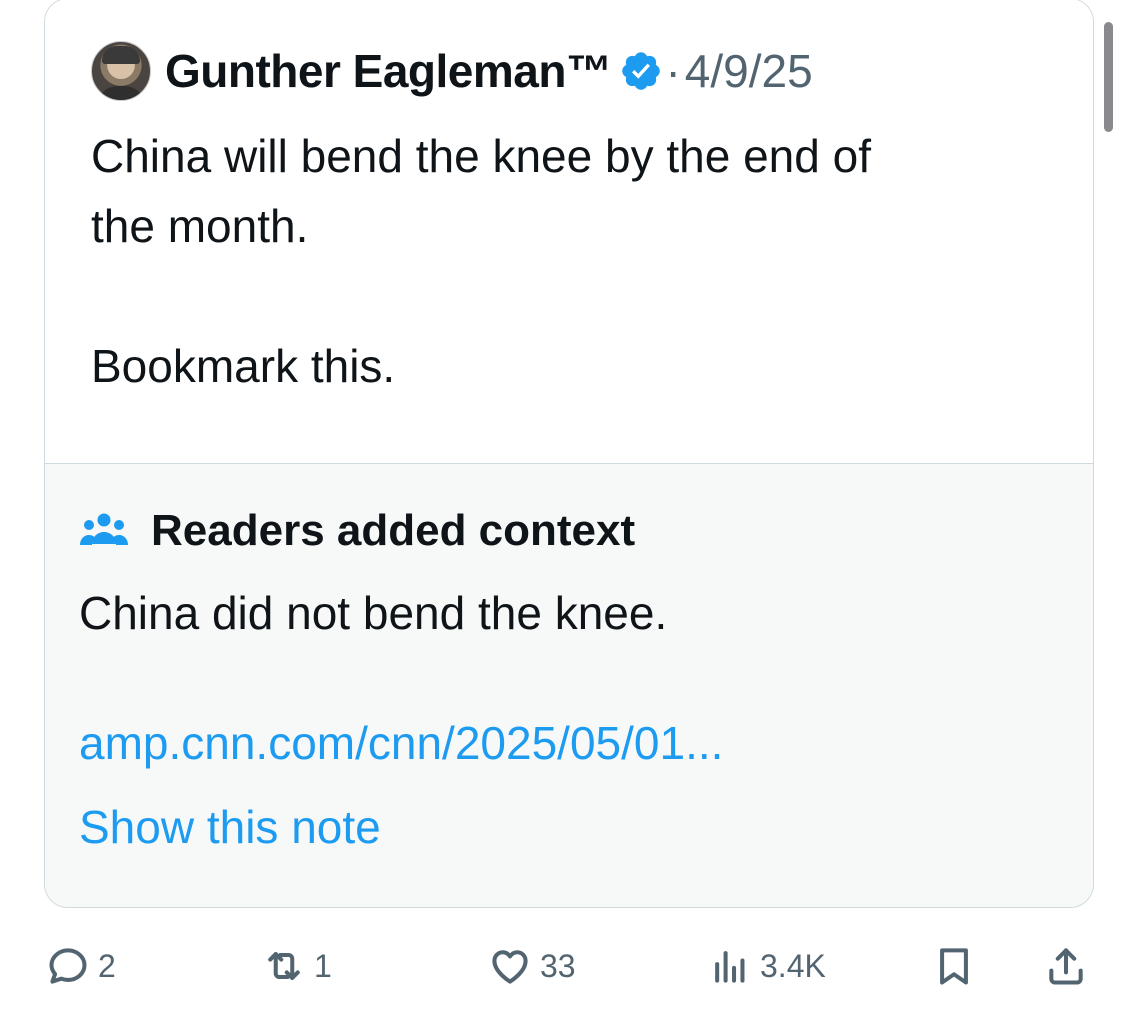  I want to click on people-group-icon, so click(104, 529).